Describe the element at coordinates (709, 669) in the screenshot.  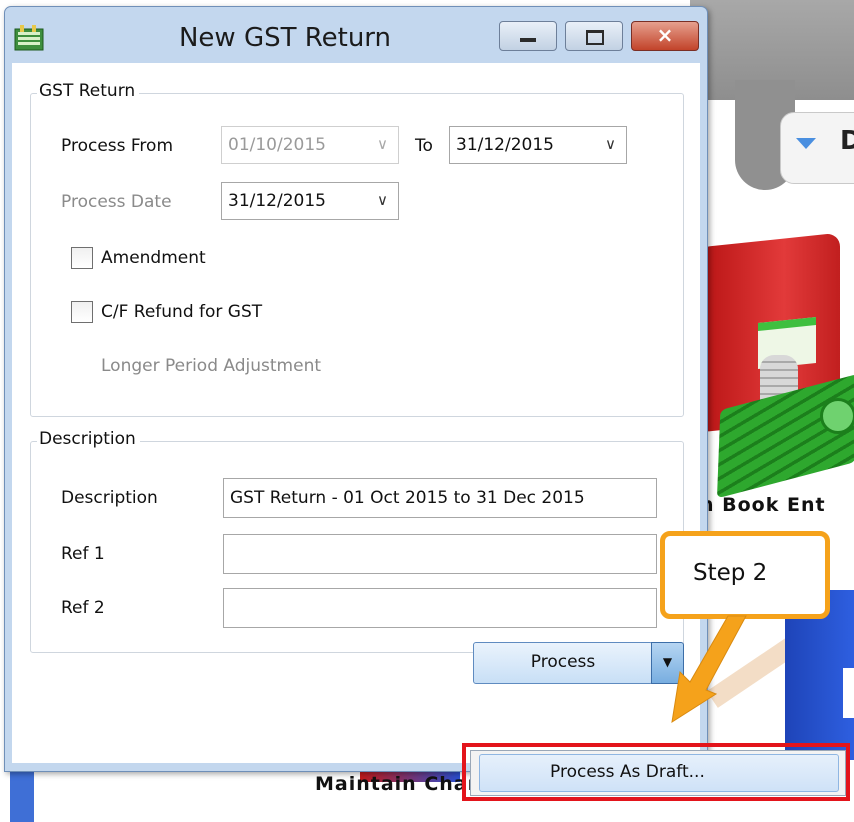
I see `callout-arrow-icon` at that location.